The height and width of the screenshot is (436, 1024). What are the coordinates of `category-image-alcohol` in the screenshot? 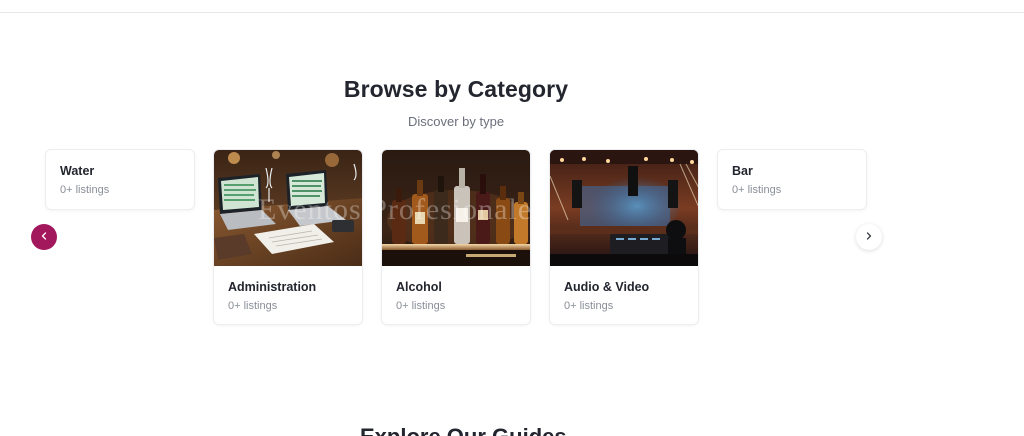 It's located at (456, 208).